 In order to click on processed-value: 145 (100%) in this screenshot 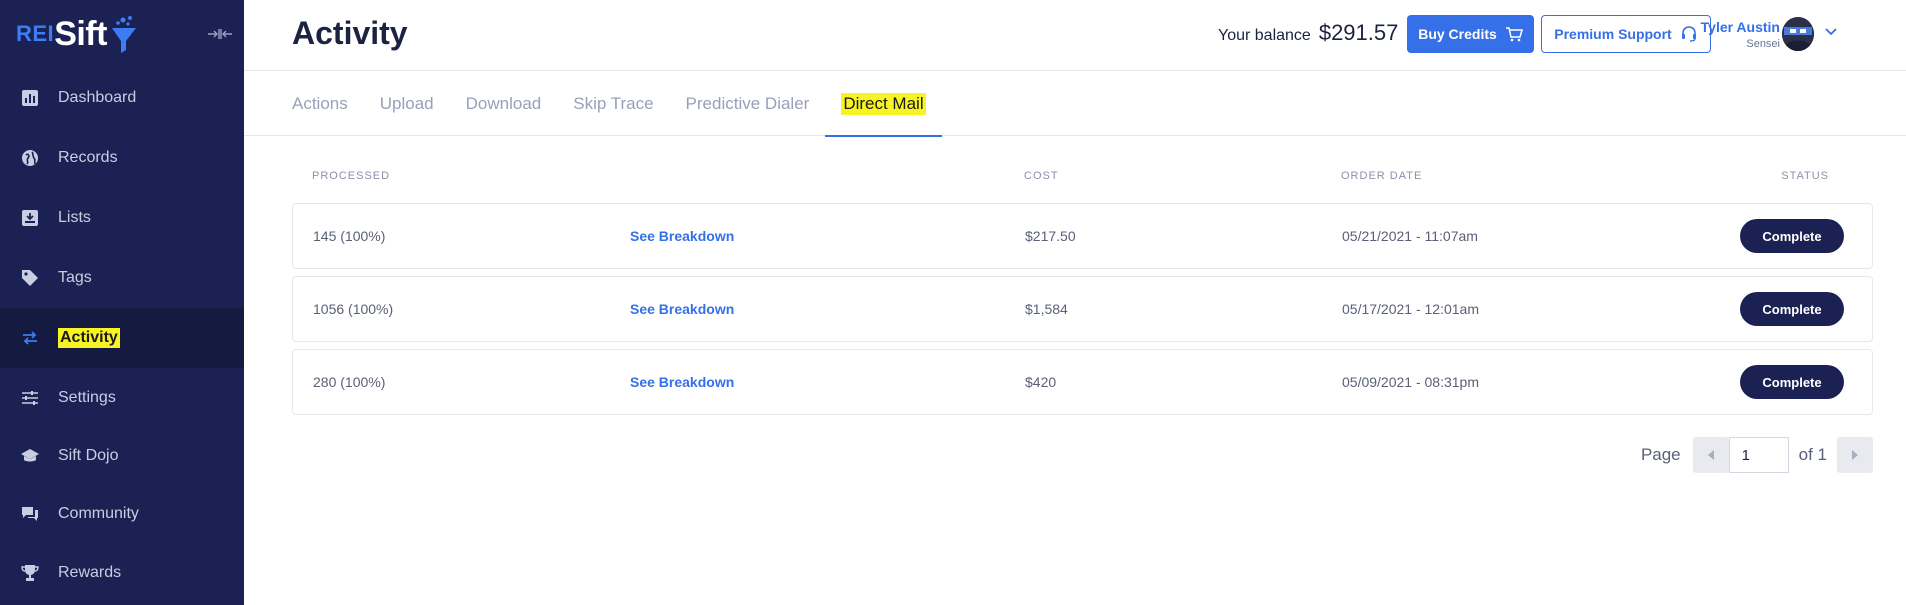, I will do `click(349, 236)`.